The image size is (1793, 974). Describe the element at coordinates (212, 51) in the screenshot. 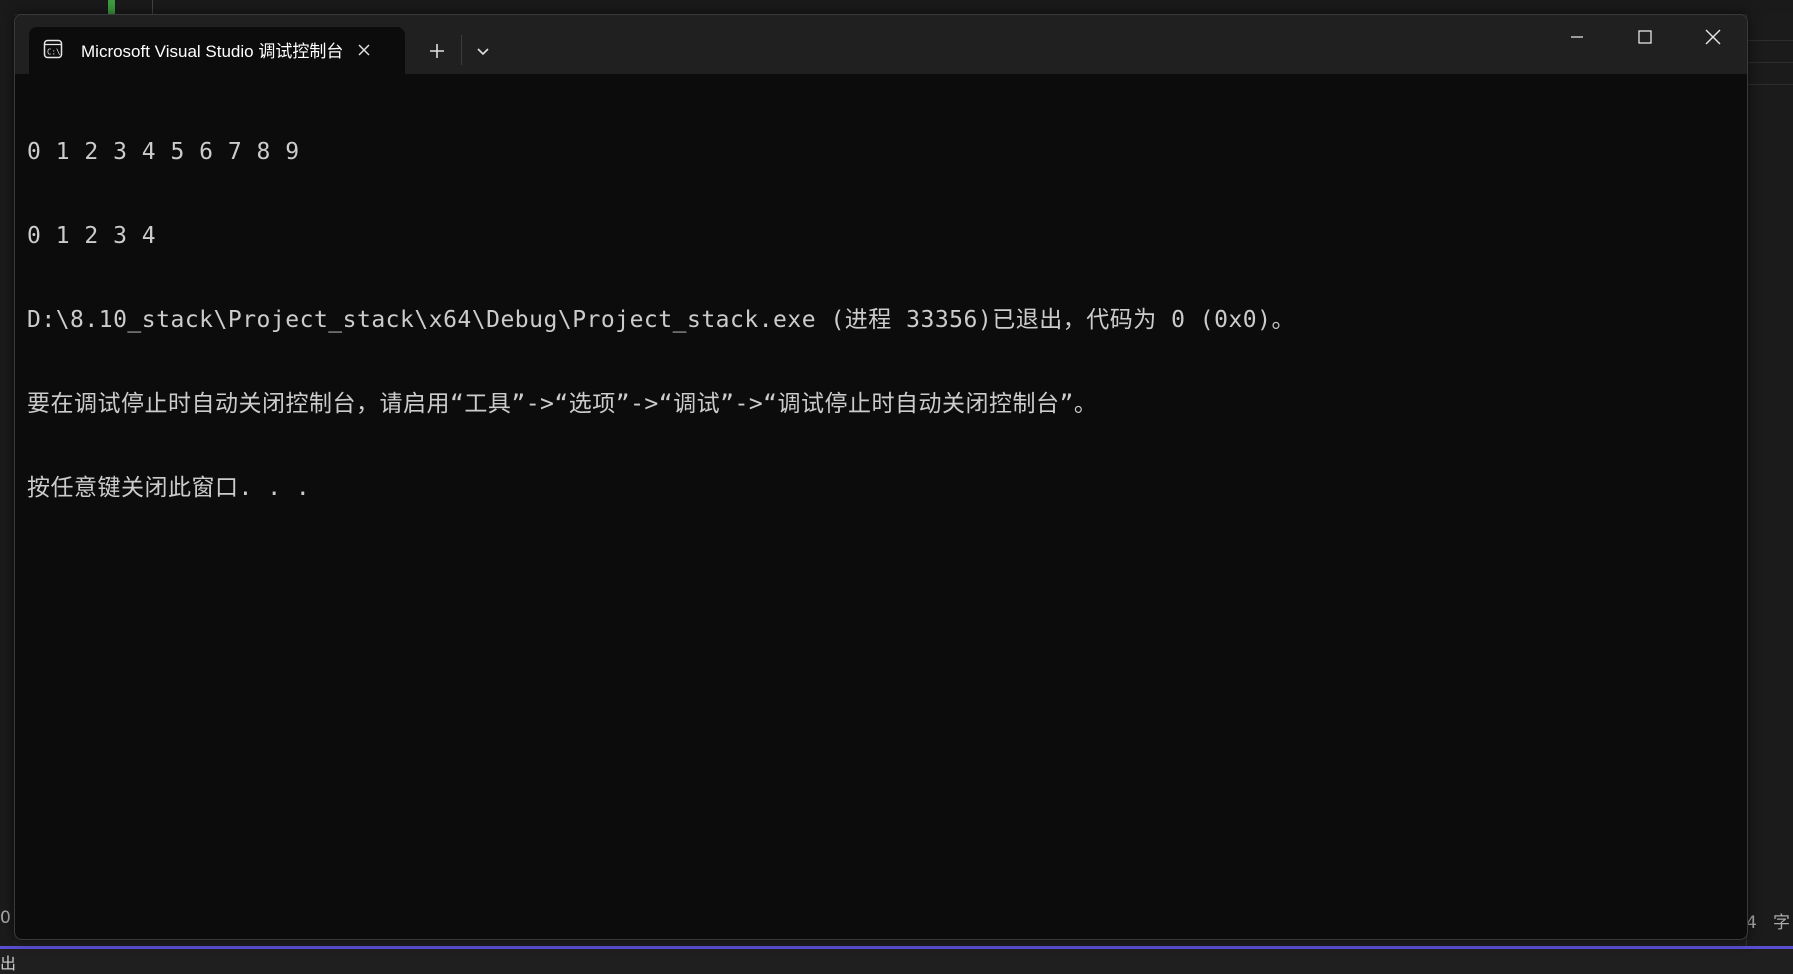

I see `tab-title: Microsoft Visual Studio 调试控制台` at that location.